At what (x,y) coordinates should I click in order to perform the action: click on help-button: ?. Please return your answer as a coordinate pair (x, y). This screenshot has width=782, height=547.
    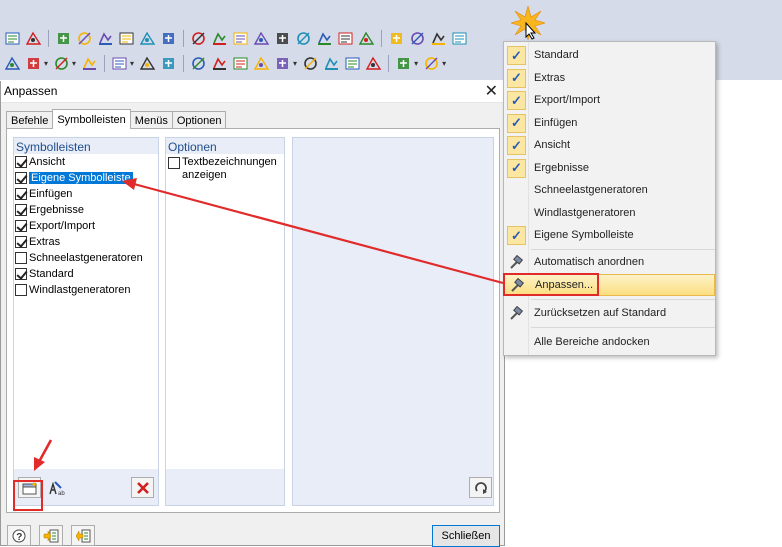
    Looking at the image, I should click on (19, 535).